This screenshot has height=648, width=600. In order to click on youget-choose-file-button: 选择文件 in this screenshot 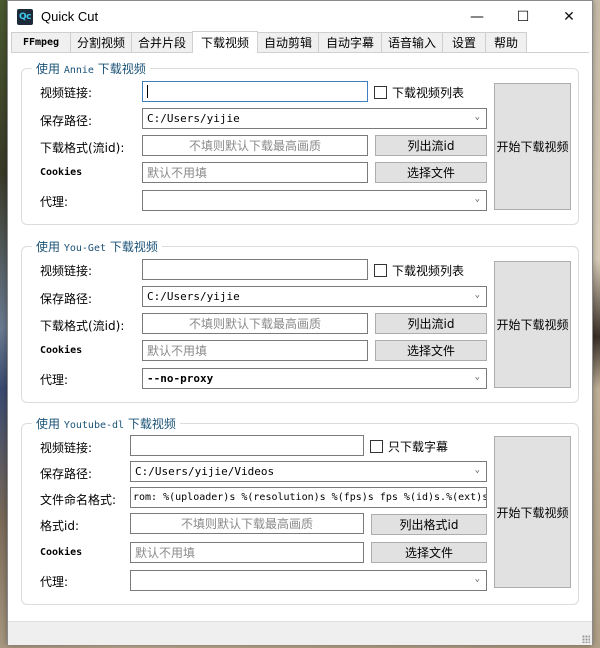, I will do `click(431, 350)`.